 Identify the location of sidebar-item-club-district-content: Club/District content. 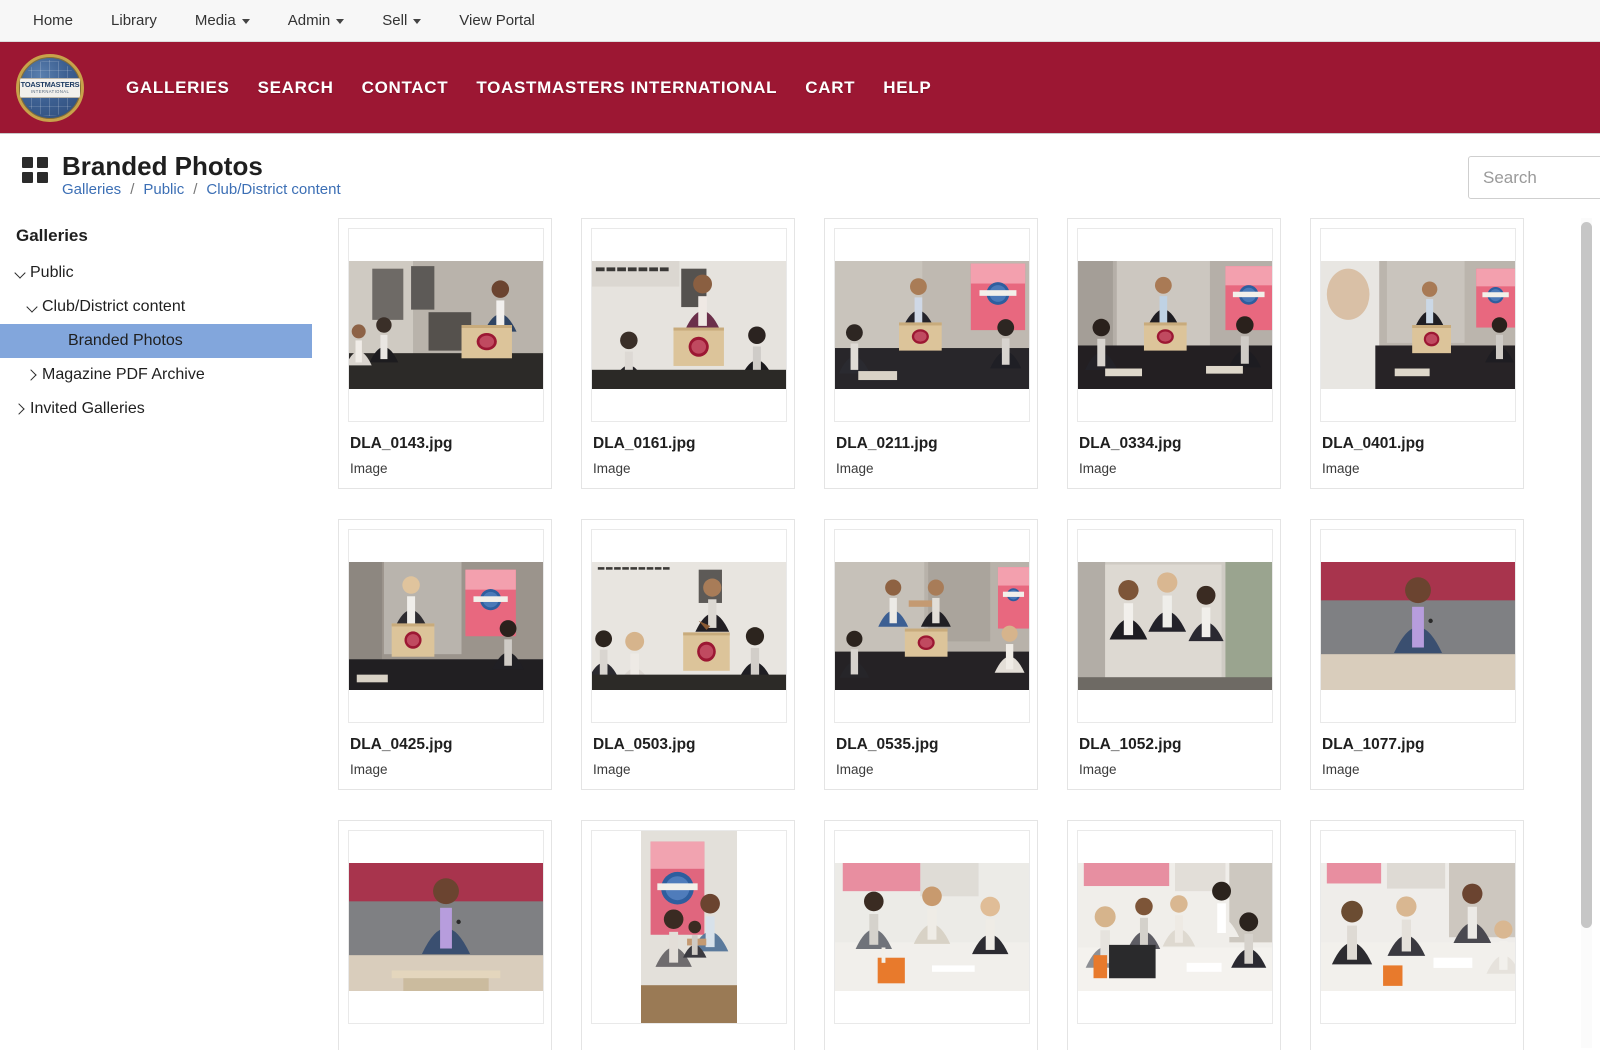
(156, 307).